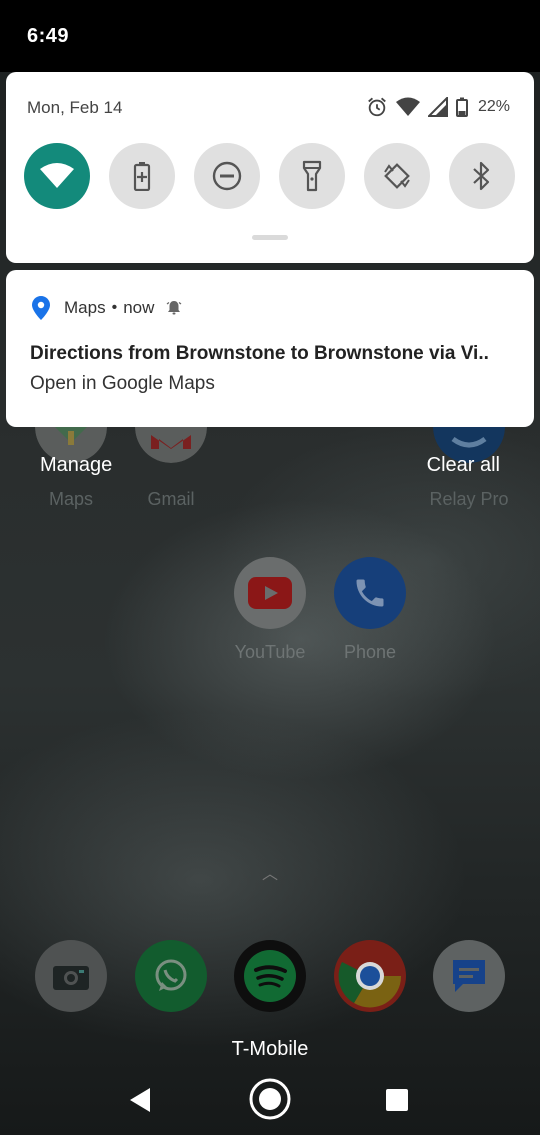 Image resolution: width=540 pixels, height=1135 pixels. I want to click on auto-rotate-tile, so click(397, 176).